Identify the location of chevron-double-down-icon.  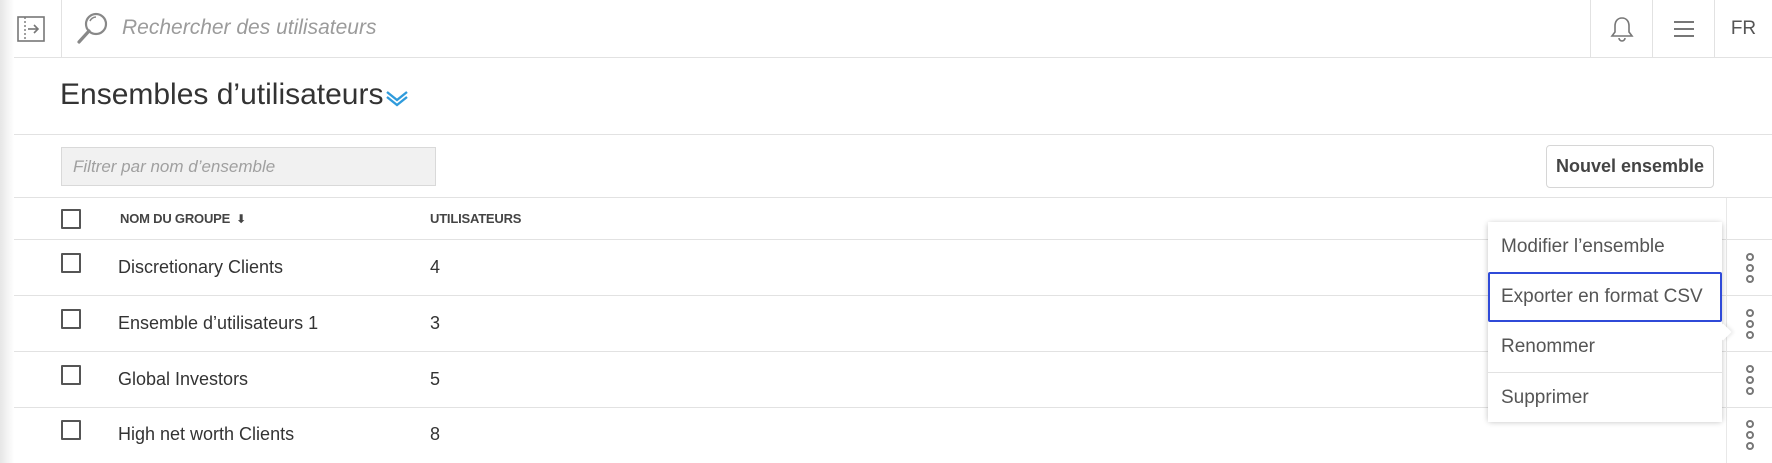
(397, 98).